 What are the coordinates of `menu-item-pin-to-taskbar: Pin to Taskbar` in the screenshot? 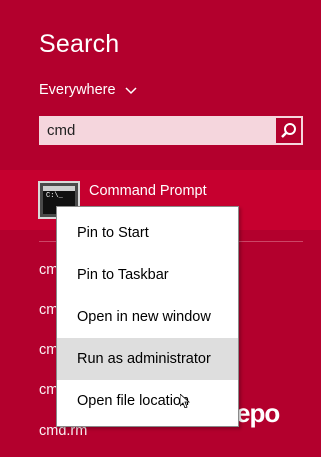 It's located at (147, 275).